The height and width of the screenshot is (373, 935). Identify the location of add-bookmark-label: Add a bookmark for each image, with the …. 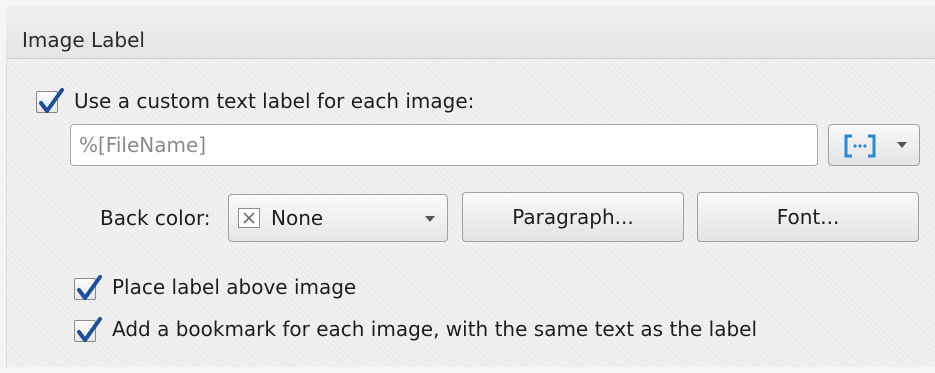
(434, 329).